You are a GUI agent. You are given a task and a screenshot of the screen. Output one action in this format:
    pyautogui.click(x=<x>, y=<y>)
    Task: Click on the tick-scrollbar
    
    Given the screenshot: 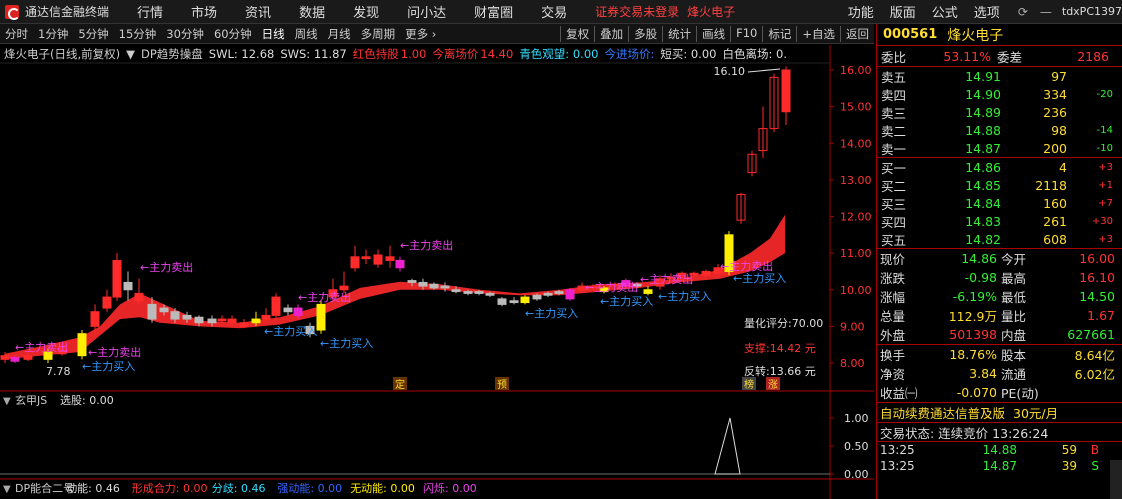 What is the action you would take?
    pyautogui.click(x=1116, y=479)
    